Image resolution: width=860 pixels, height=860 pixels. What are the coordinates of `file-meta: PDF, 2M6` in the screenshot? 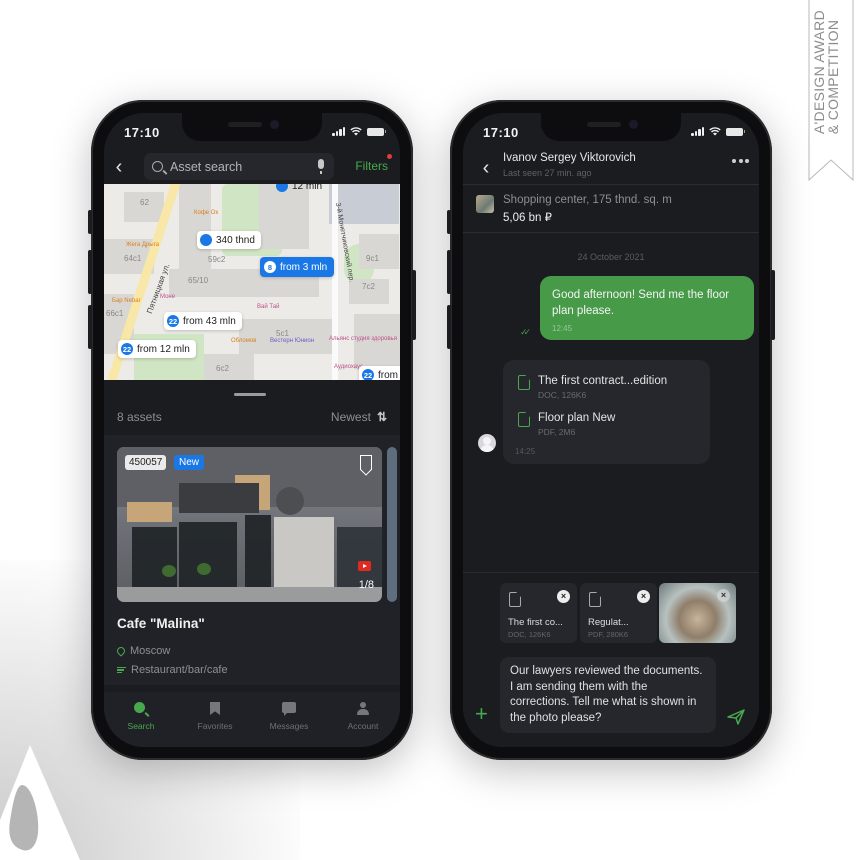 It's located at (557, 432).